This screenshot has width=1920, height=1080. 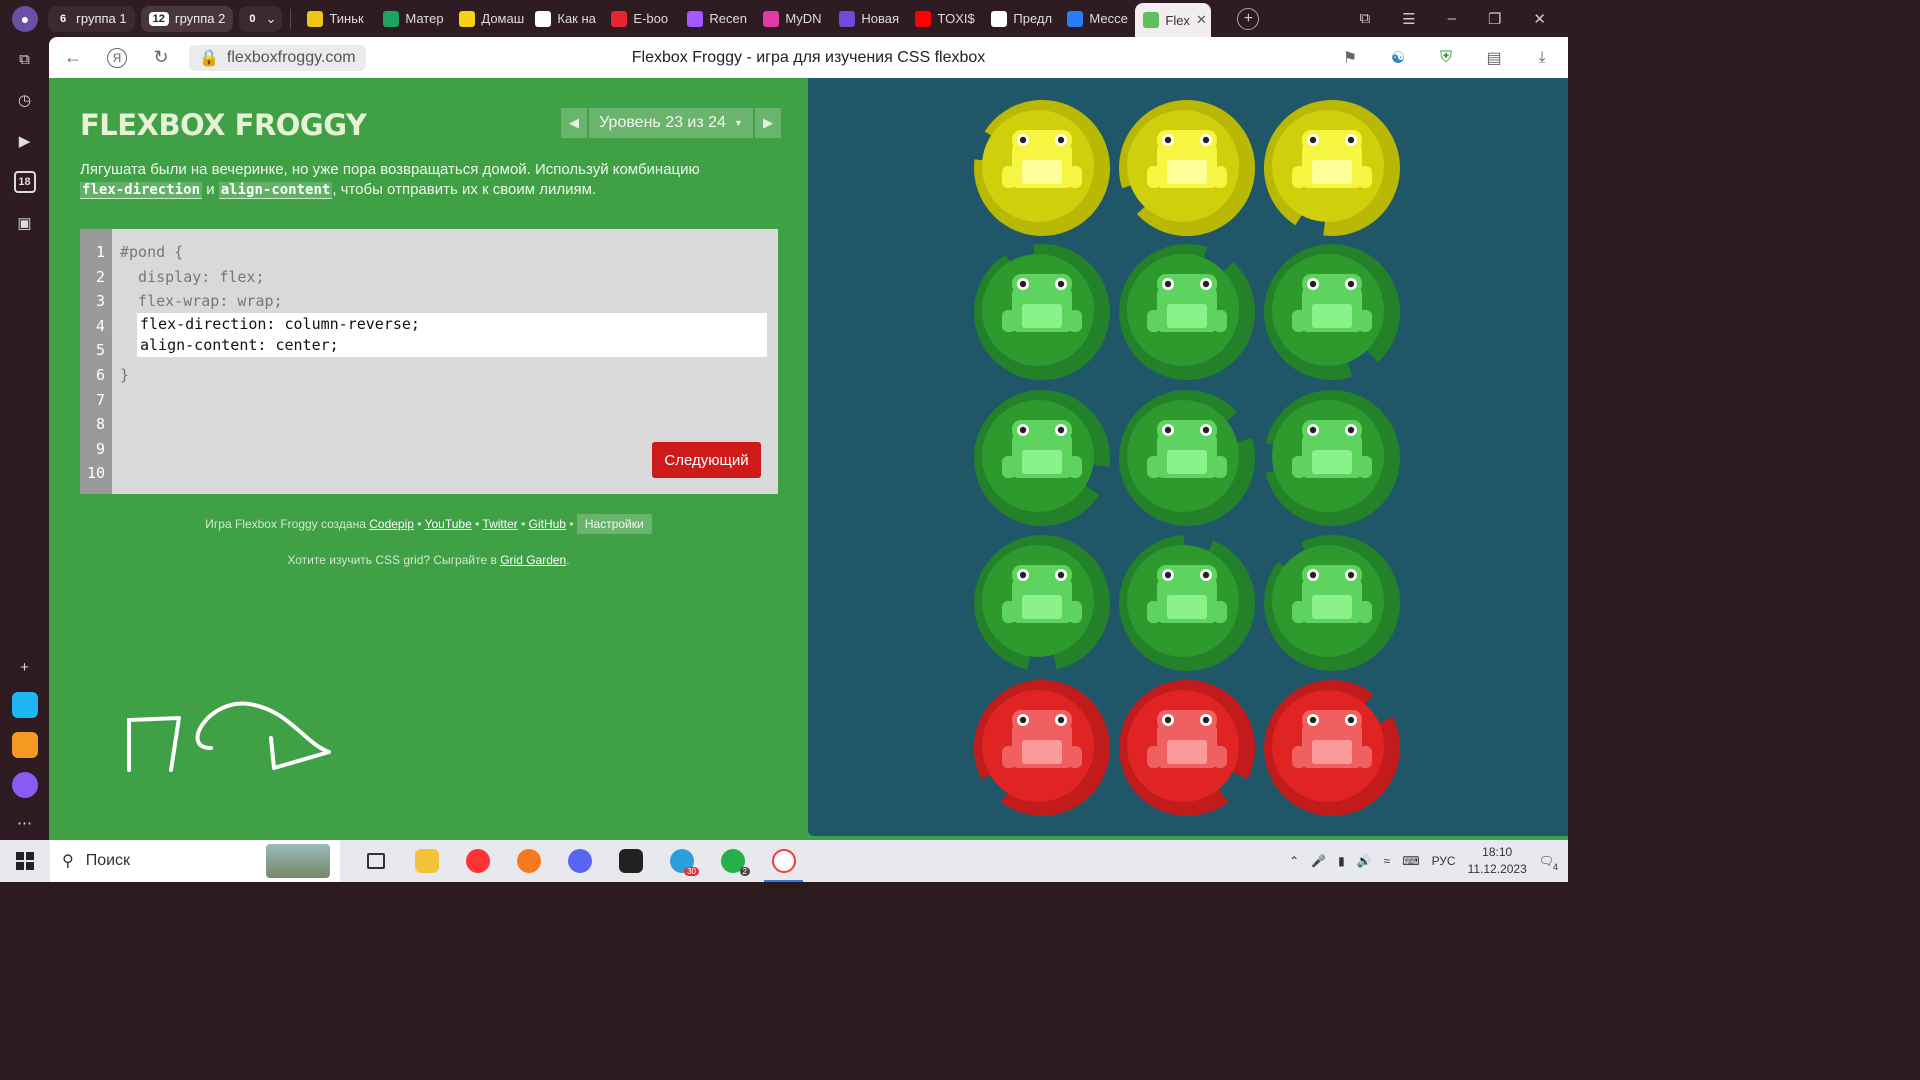 What do you see at coordinates (1387, 861) in the screenshot?
I see `network-icon: ≈` at bounding box center [1387, 861].